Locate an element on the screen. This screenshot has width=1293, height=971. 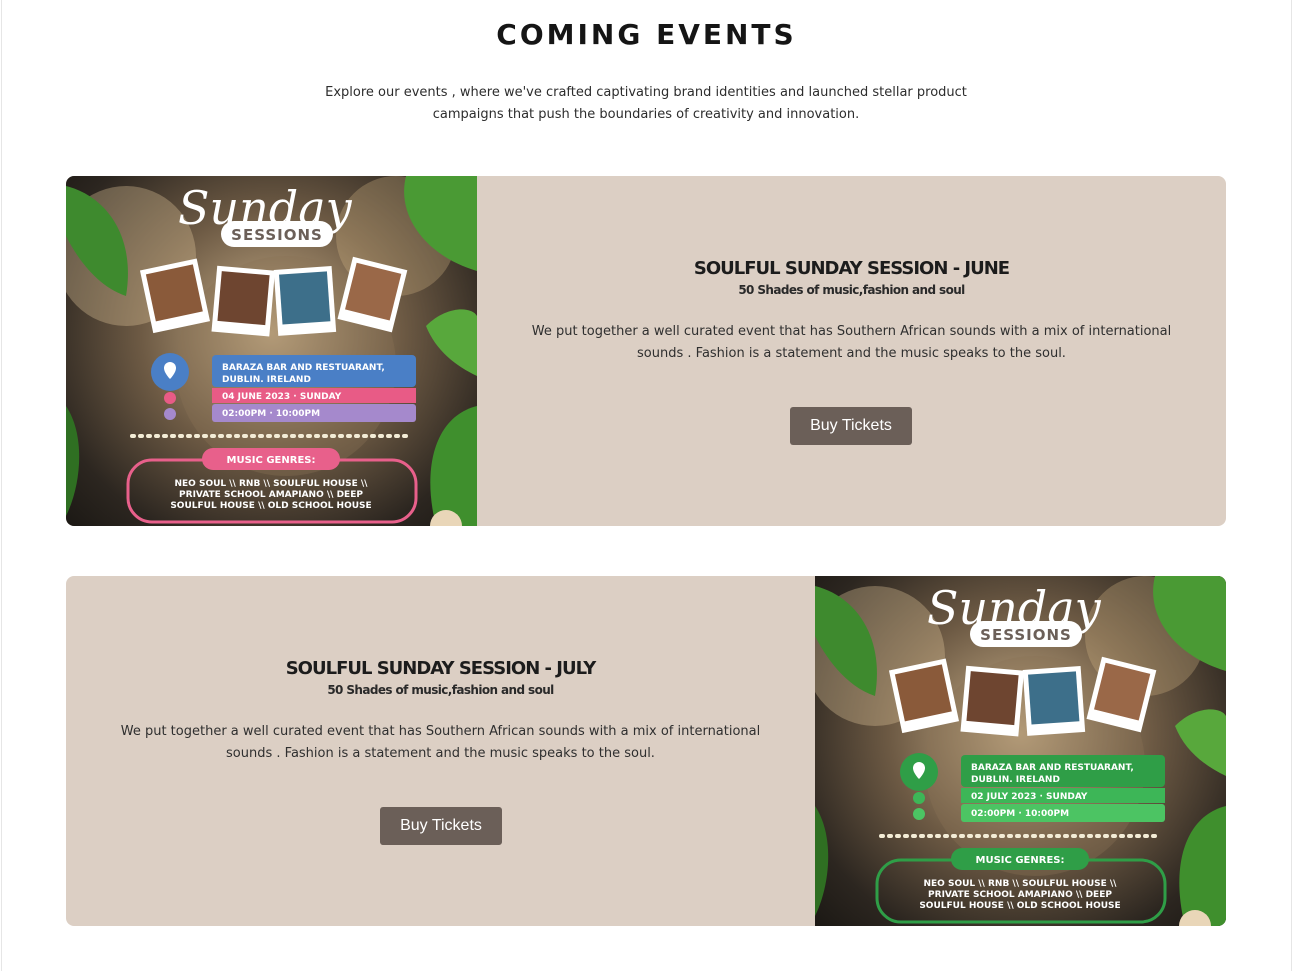
buy-tickets-button-june: Buy Tickets is located at coordinates (851, 426).